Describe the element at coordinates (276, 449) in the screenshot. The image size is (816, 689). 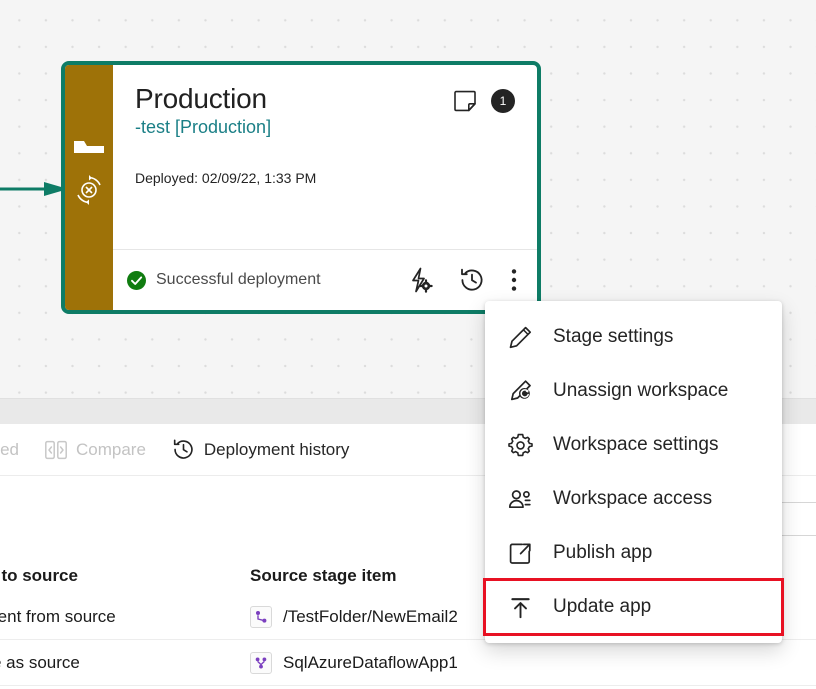
I see `toolbar-history-label: Deployment history` at that location.